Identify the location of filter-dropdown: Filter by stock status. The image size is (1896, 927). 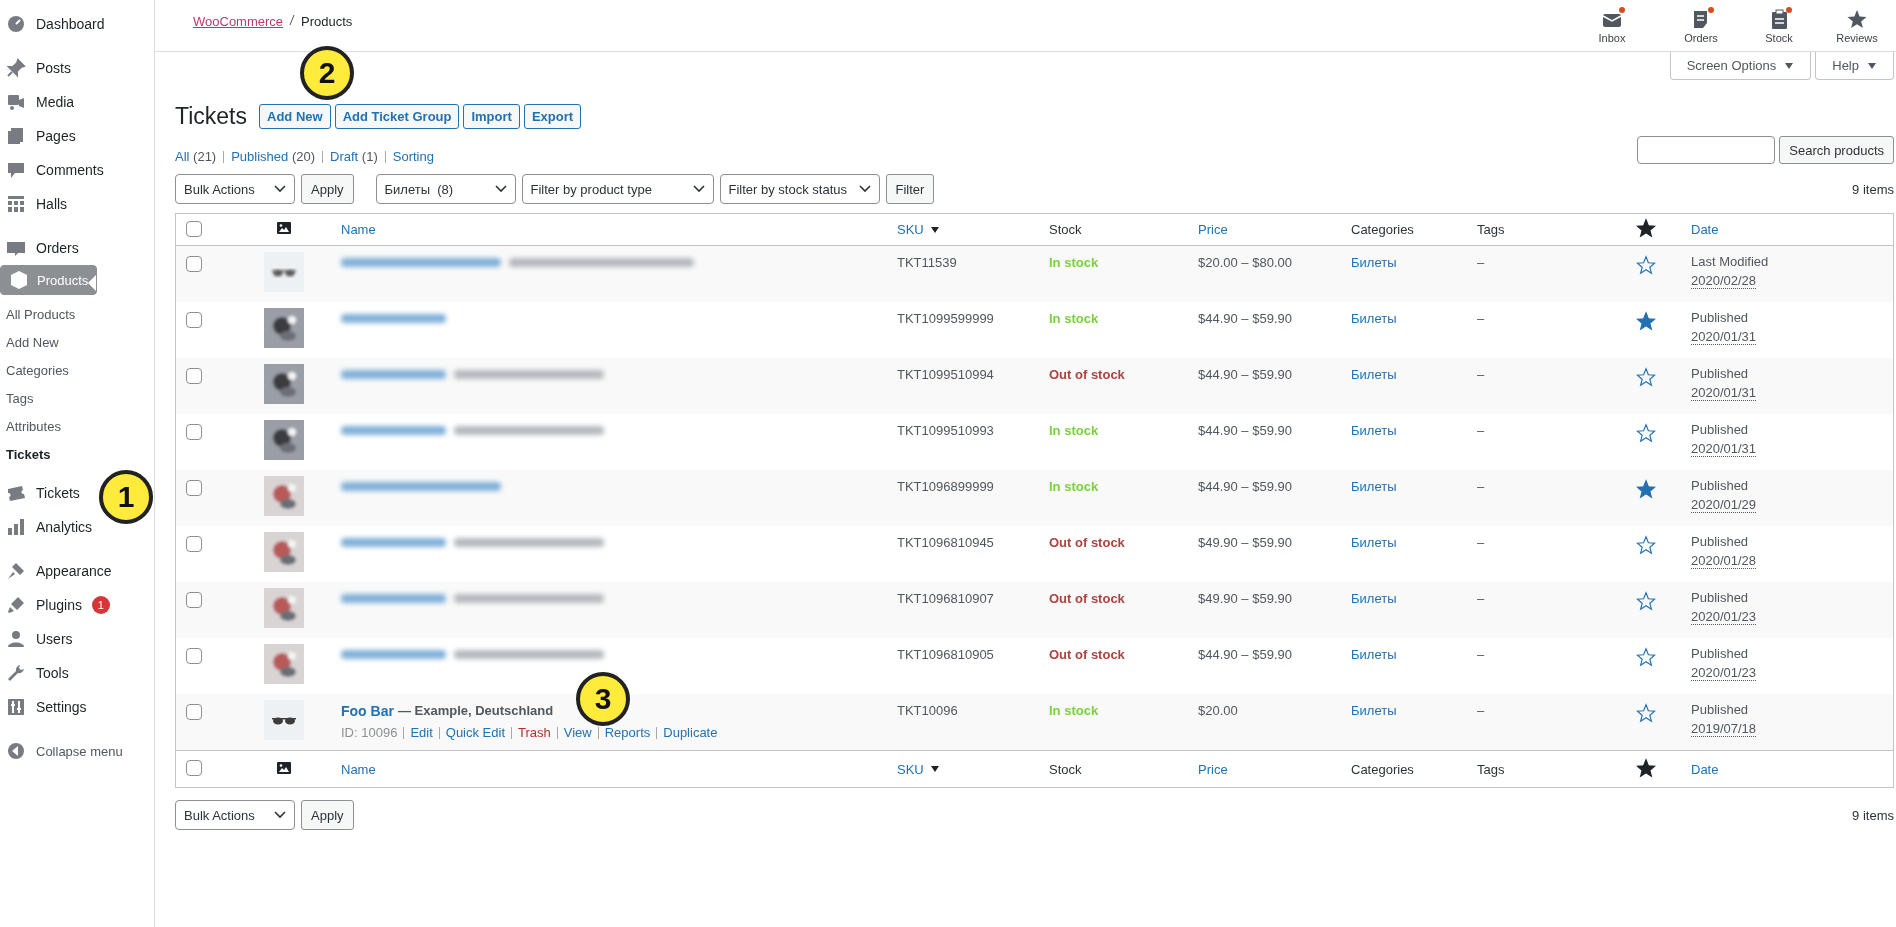
(799, 189).